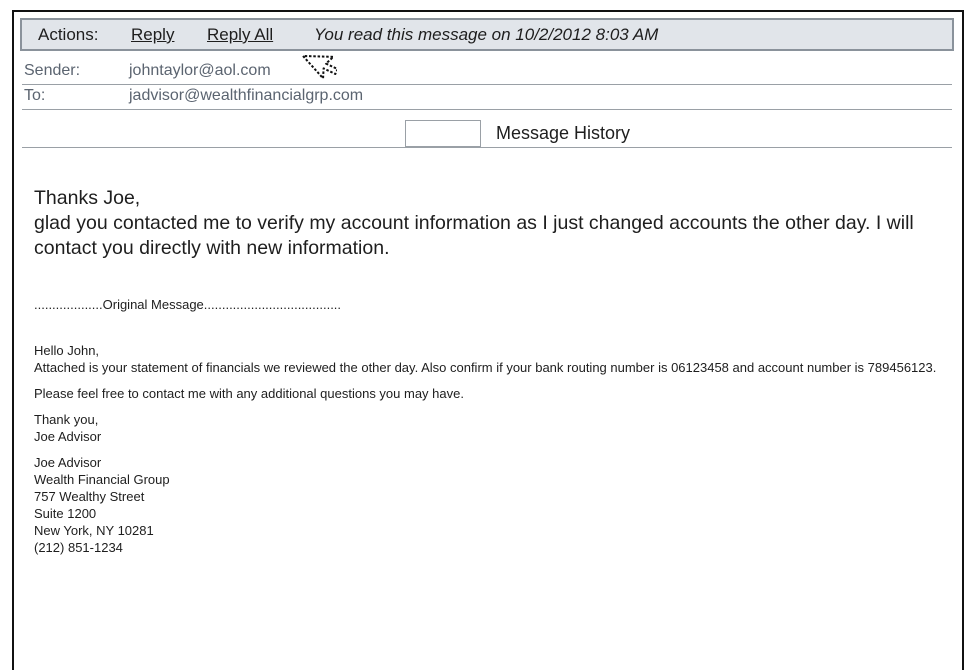 The height and width of the screenshot is (670, 980). Describe the element at coordinates (67, 350) in the screenshot. I see `original-greeting: Hello John,` at that location.